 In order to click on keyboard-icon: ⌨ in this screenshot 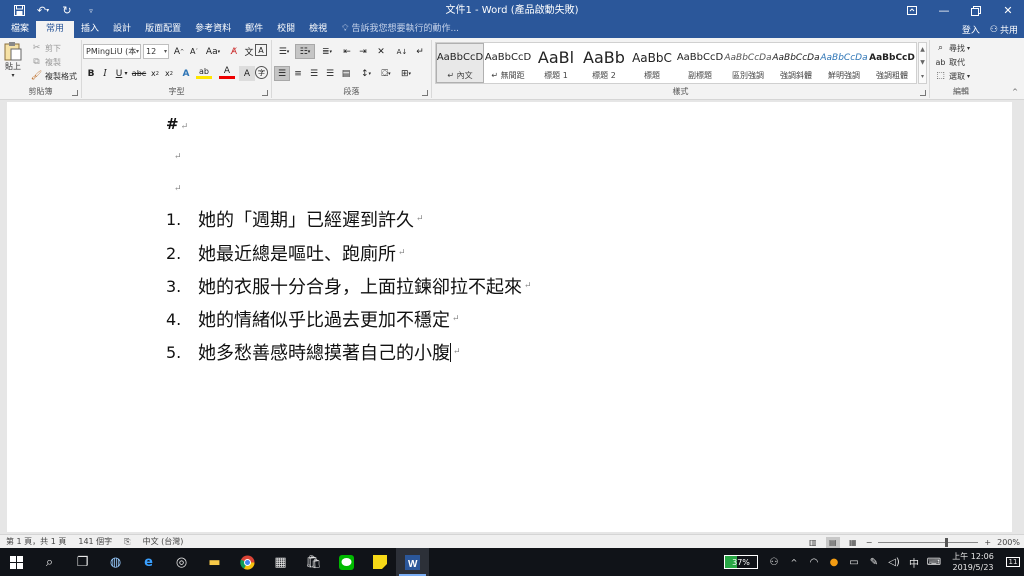, I will do `click(934, 562)`.